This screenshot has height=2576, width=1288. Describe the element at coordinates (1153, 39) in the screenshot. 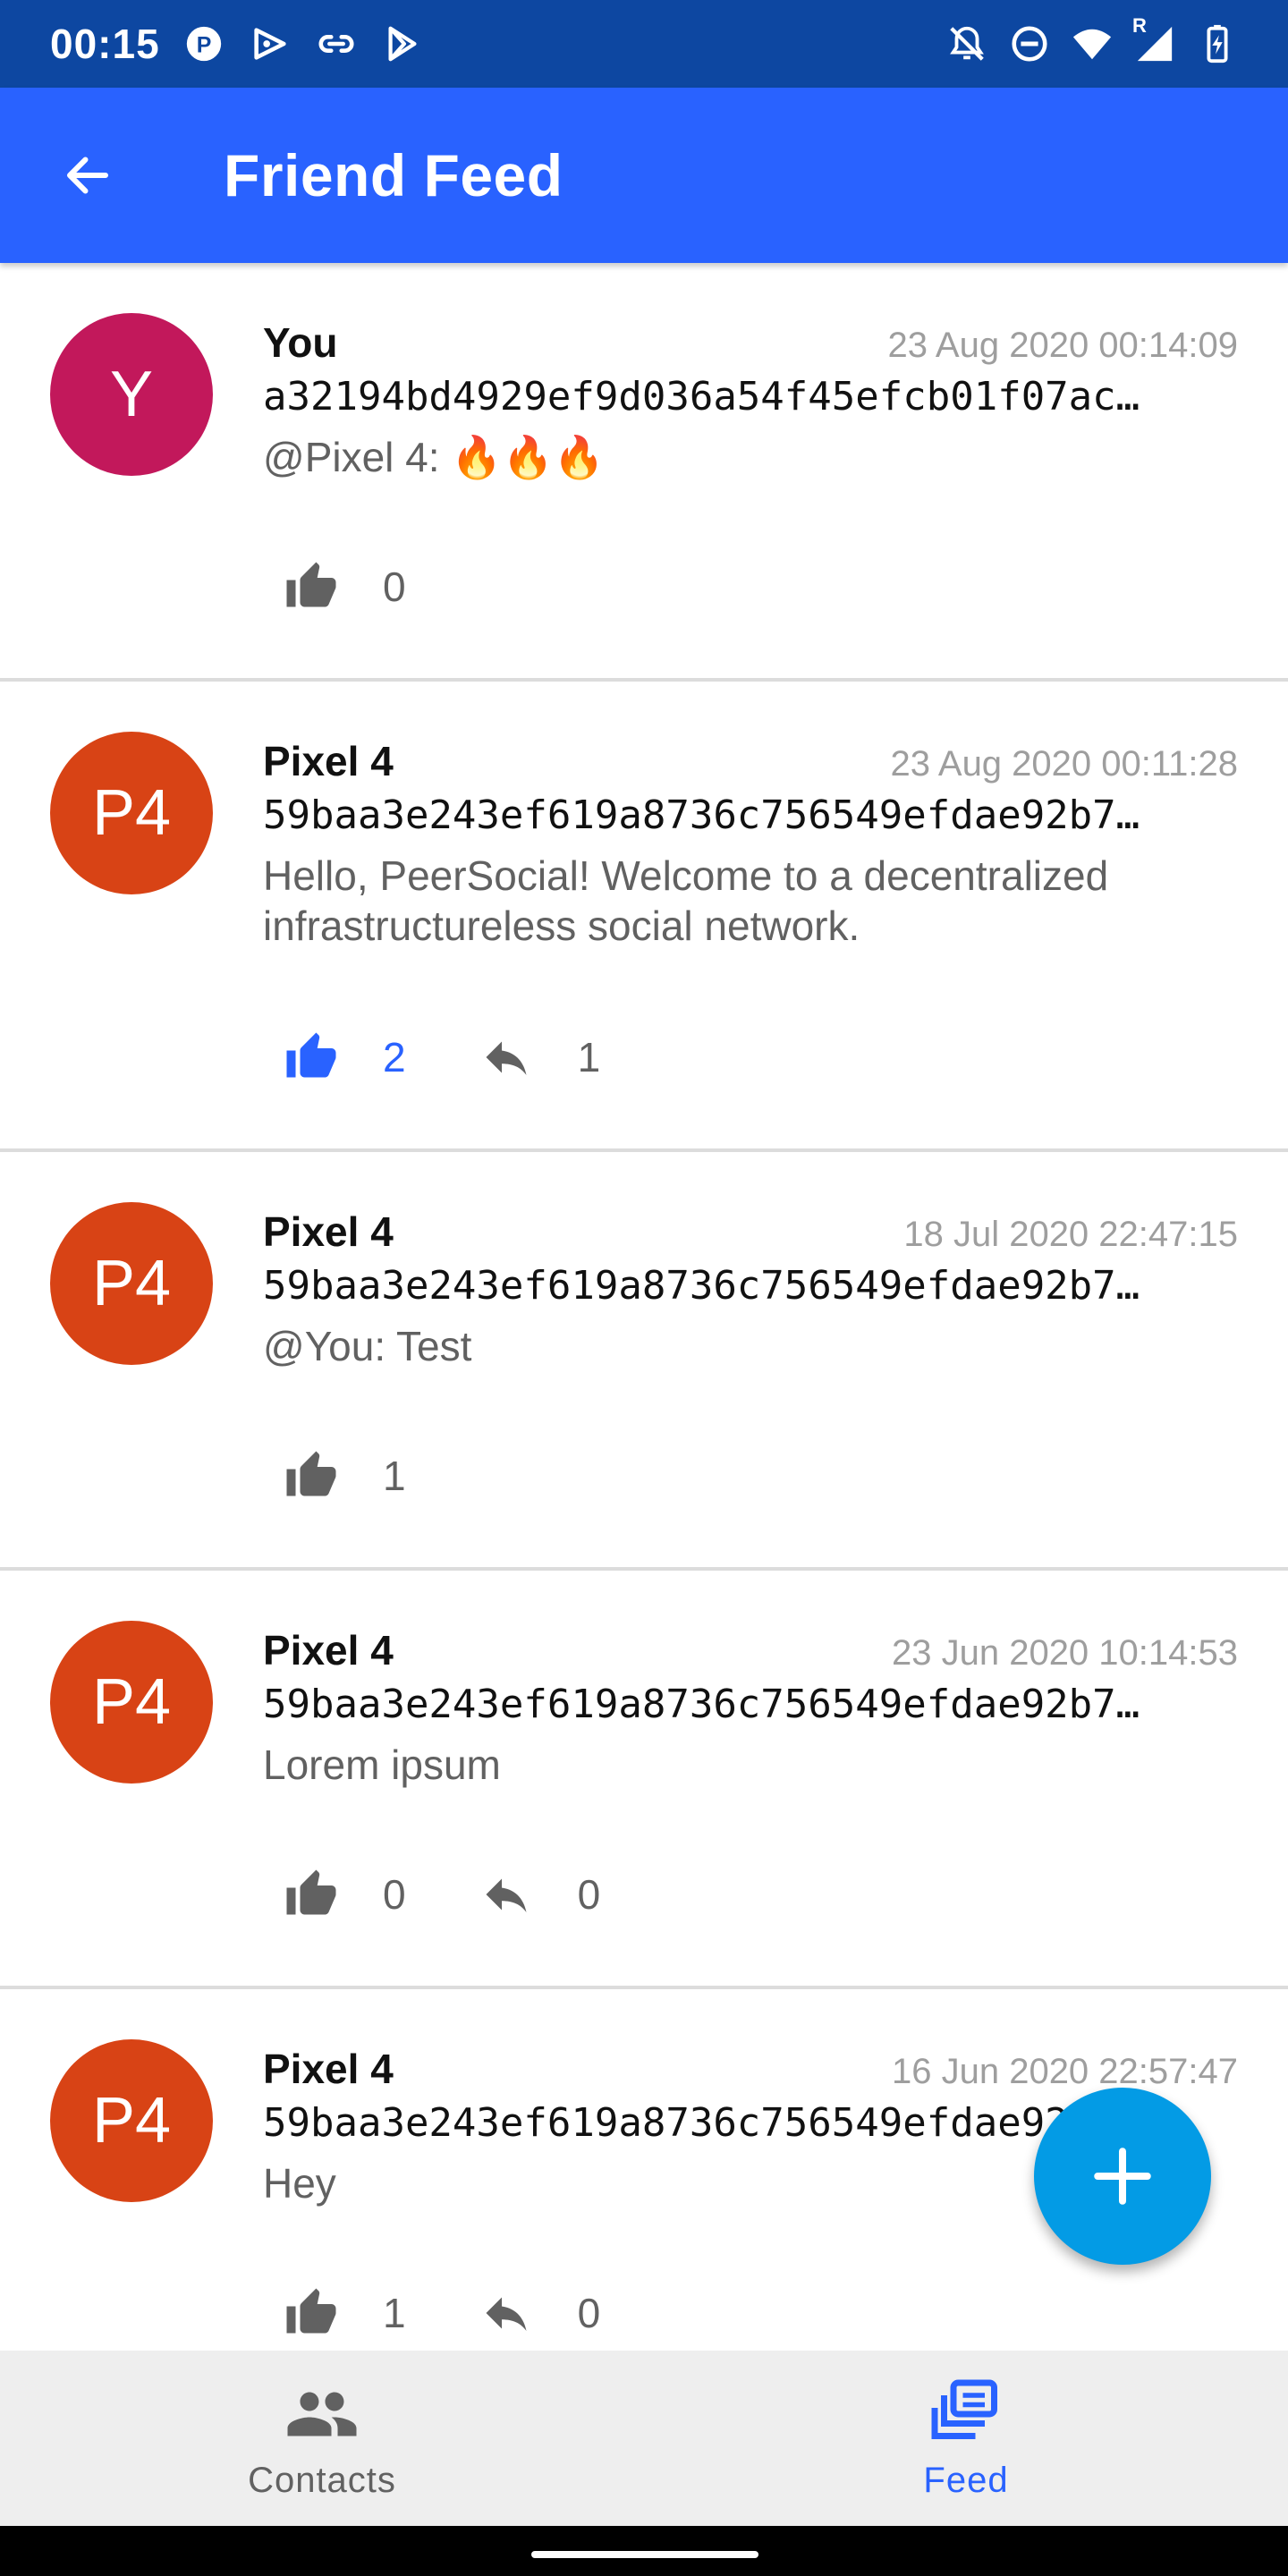

I see `cell-signal-icon: R` at that location.